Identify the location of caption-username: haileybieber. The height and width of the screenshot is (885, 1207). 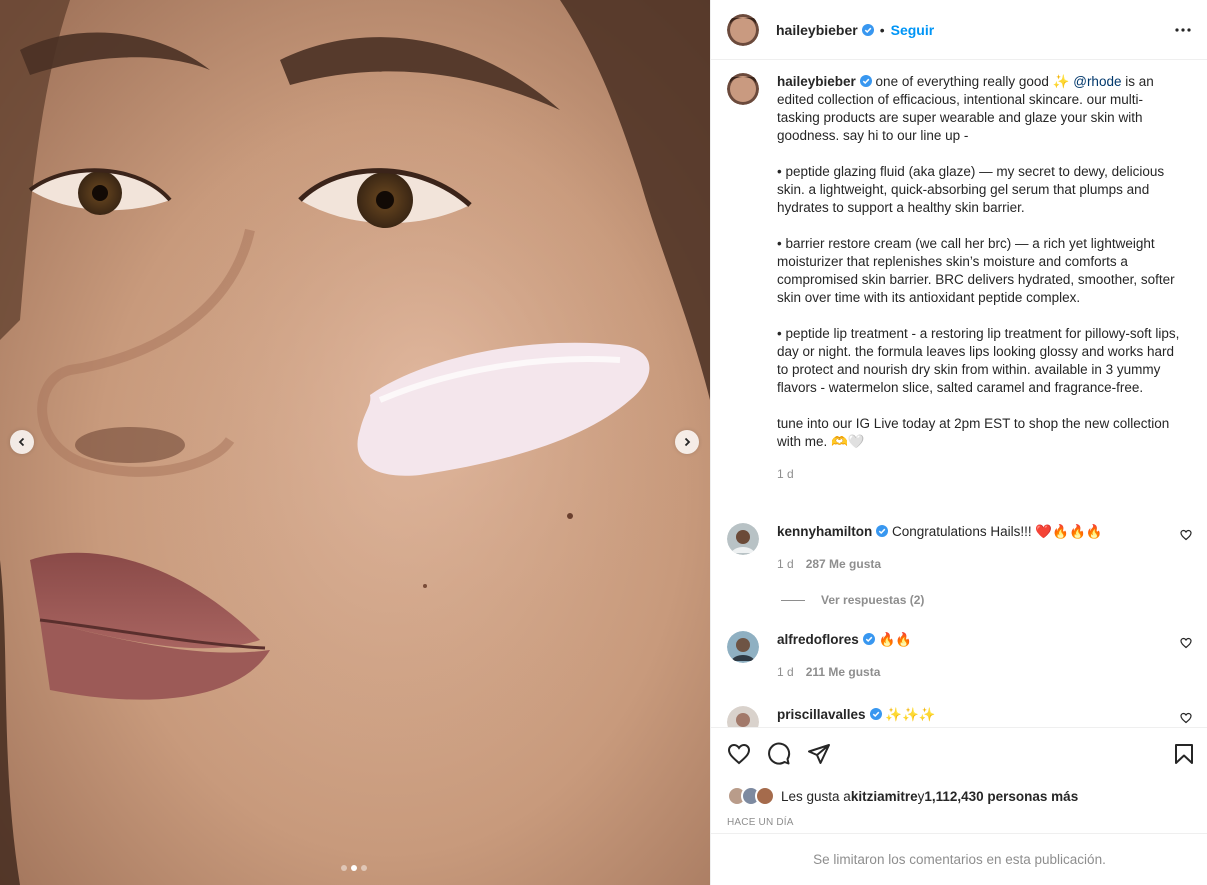
(816, 81).